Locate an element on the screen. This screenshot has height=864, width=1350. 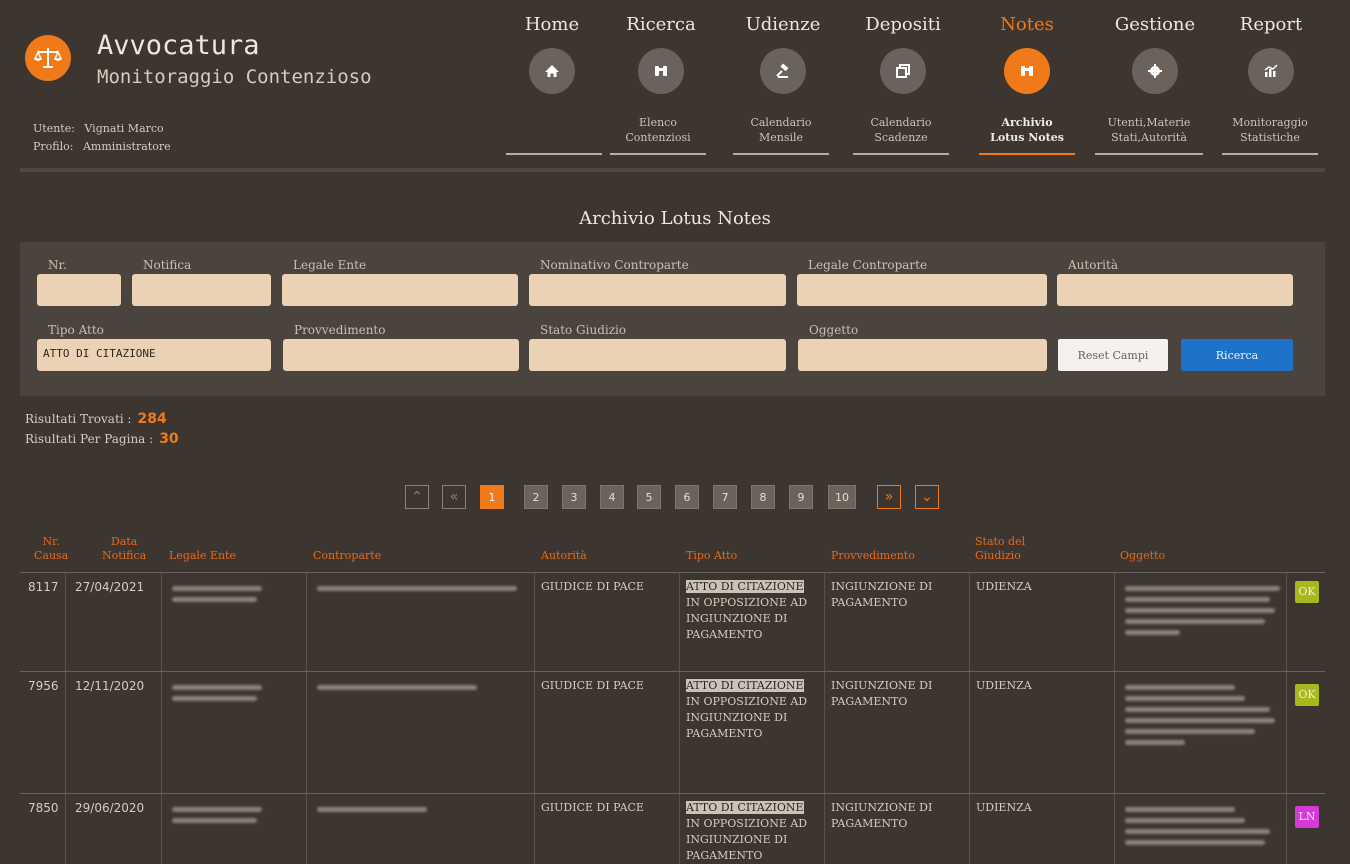
nav-report-label: Report is located at coordinates (1271, 24).